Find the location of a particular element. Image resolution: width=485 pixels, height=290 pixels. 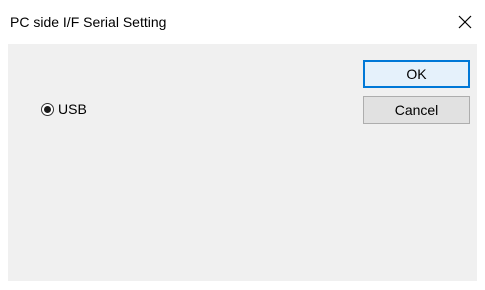

usb-radio-label: USB is located at coordinates (72, 109).